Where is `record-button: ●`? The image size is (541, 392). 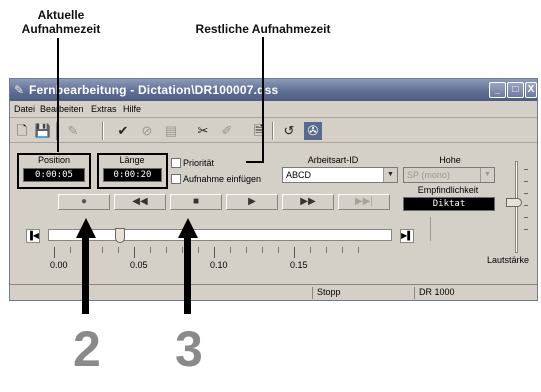 record-button: ● is located at coordinates (84, 202).